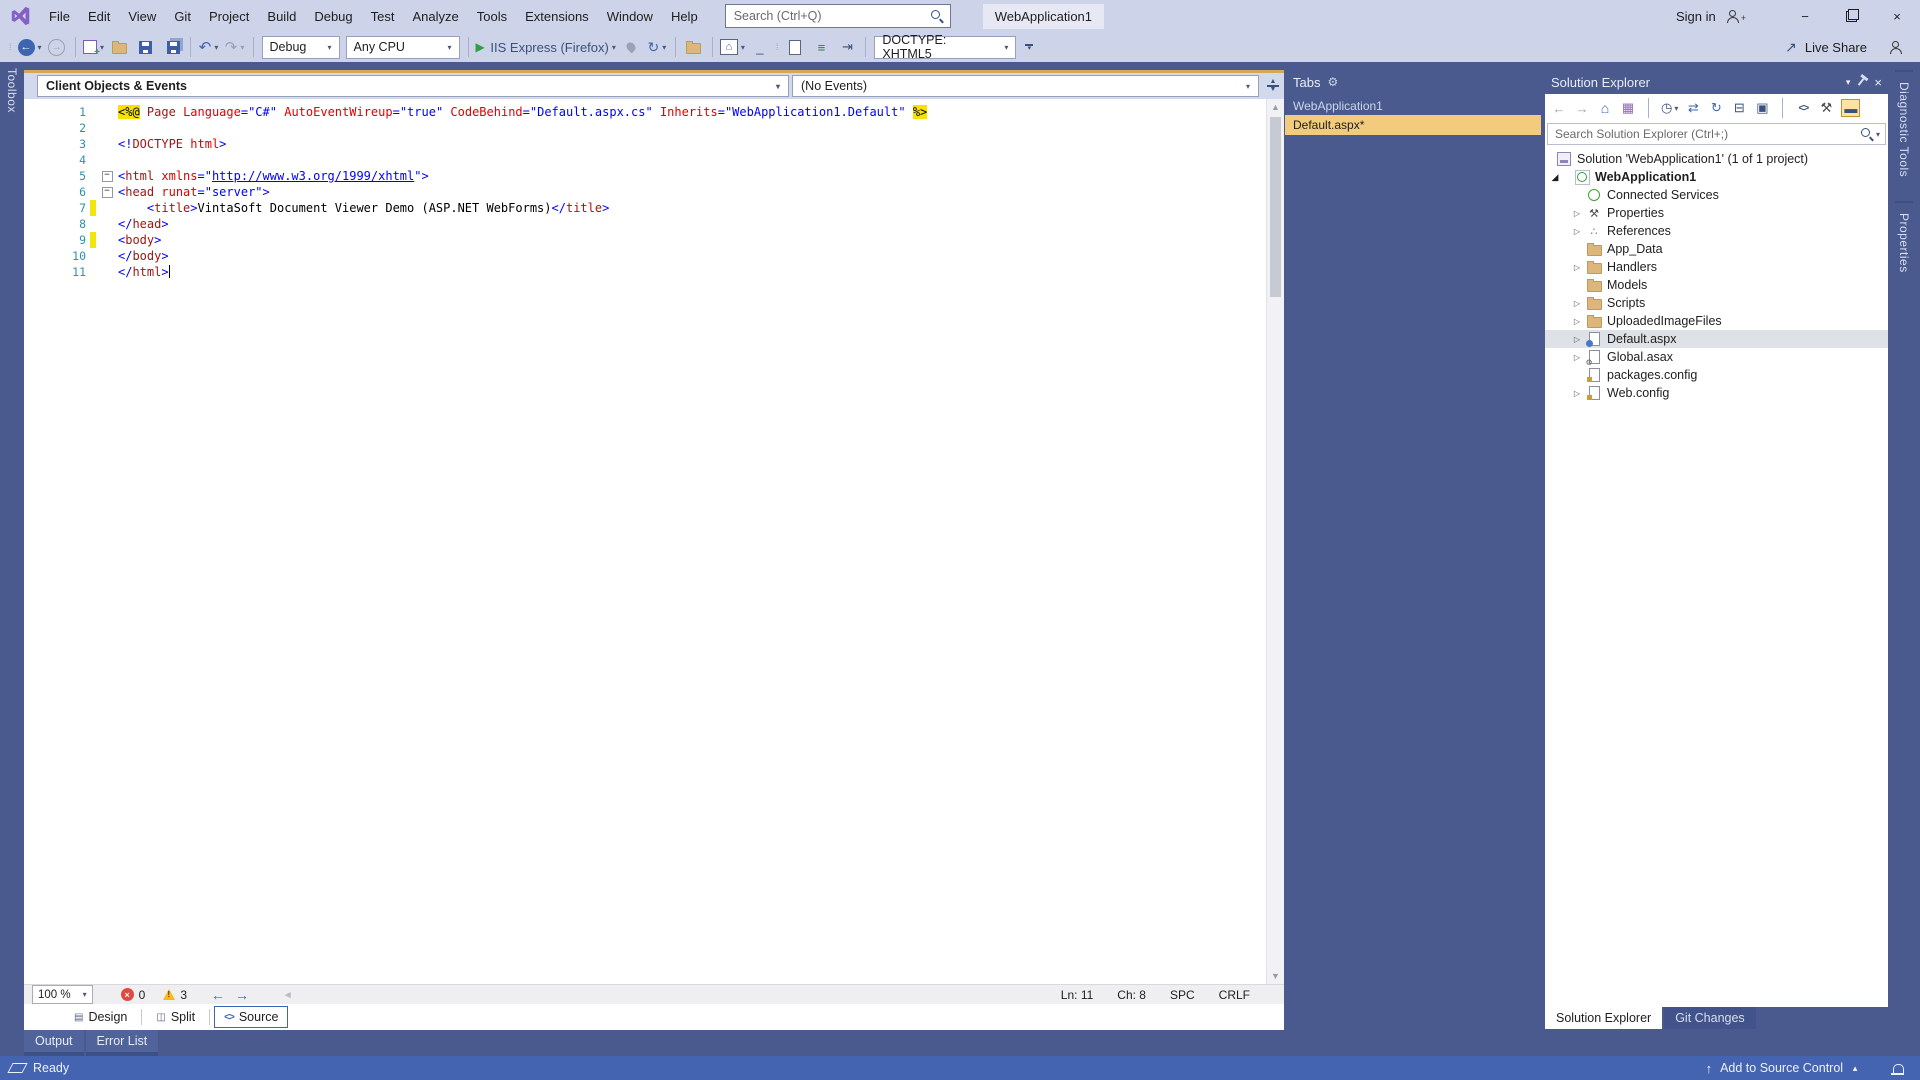 The height and width of the screenshot is (1080, 1920). What do you see at coordinates (1275, 207) in the screenshot?
I see `scrollbar-thumb` at bounding box center [1275, 207].